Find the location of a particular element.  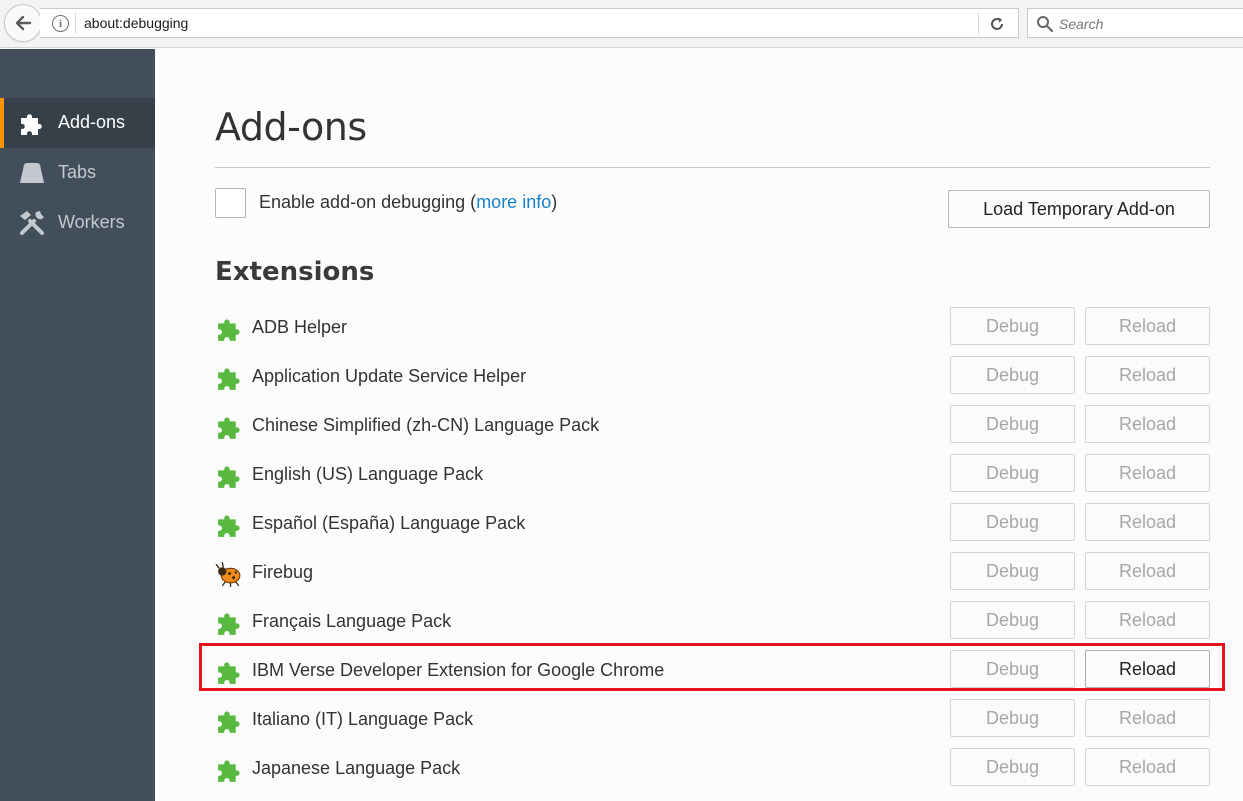

extension-name: Japanese Language Pack is located at coordinates (356, 768).